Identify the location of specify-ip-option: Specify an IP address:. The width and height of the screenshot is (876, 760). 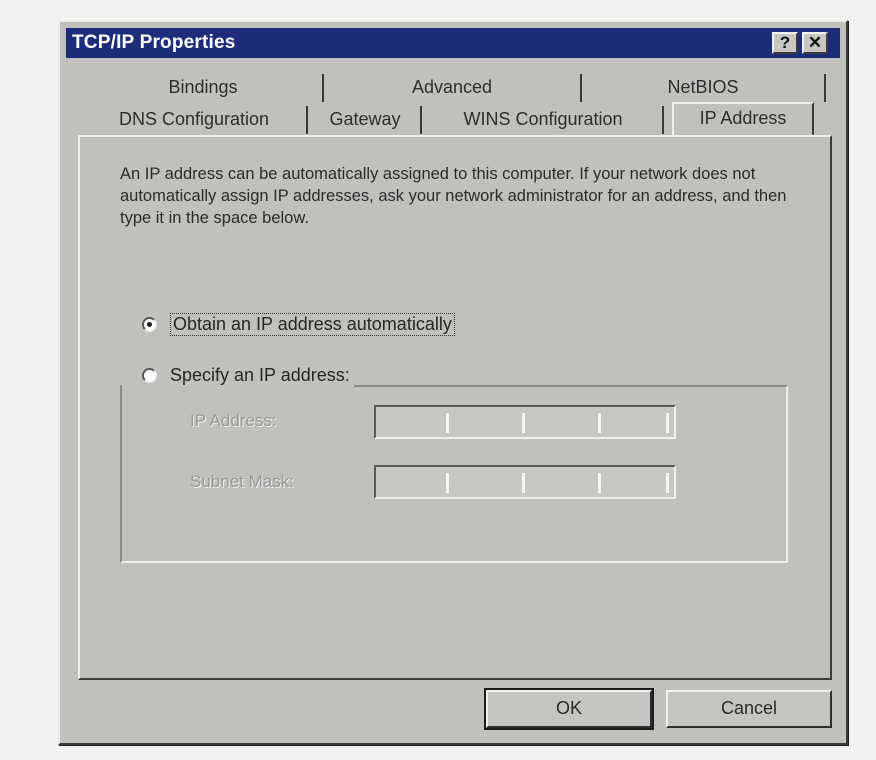
(238, 375).